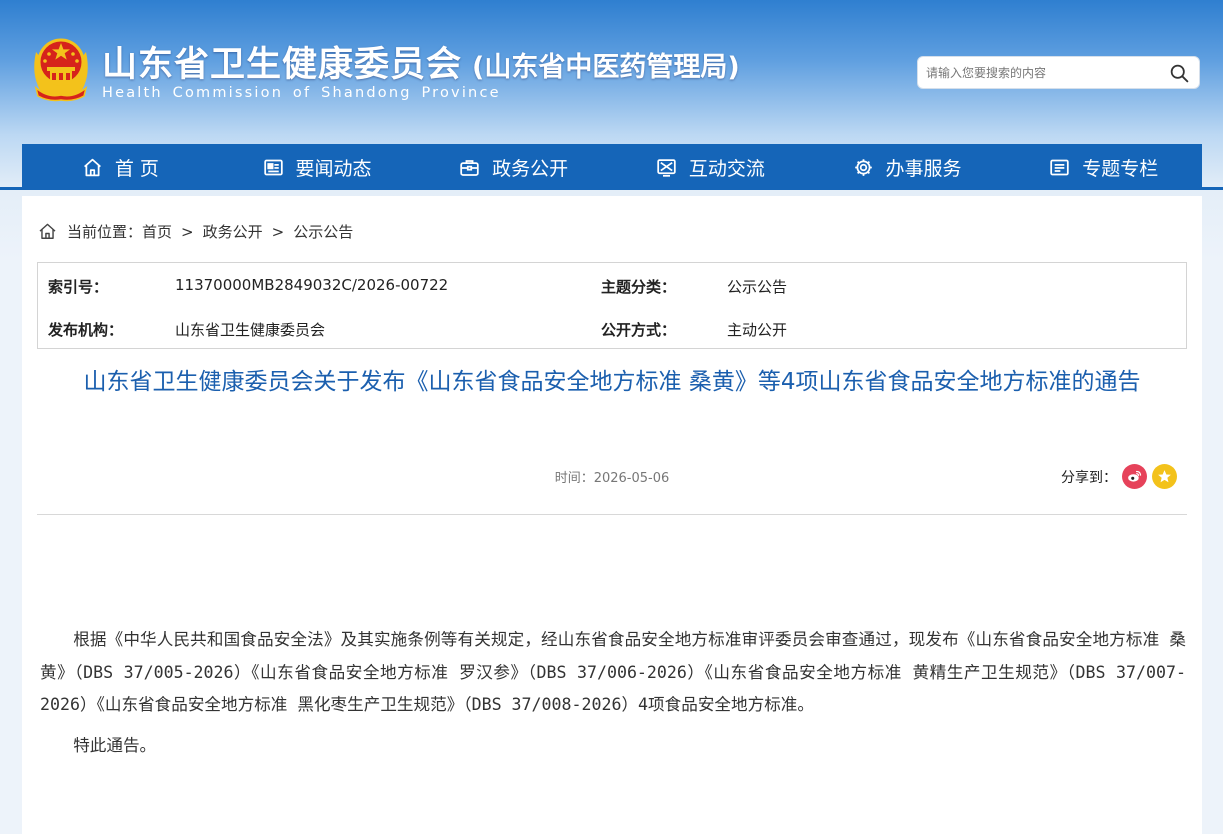 Image resolution: width=1223 pixels, height=834 pixels. I want to click on nav-item-news: 要闻动态, so click(317, 167).